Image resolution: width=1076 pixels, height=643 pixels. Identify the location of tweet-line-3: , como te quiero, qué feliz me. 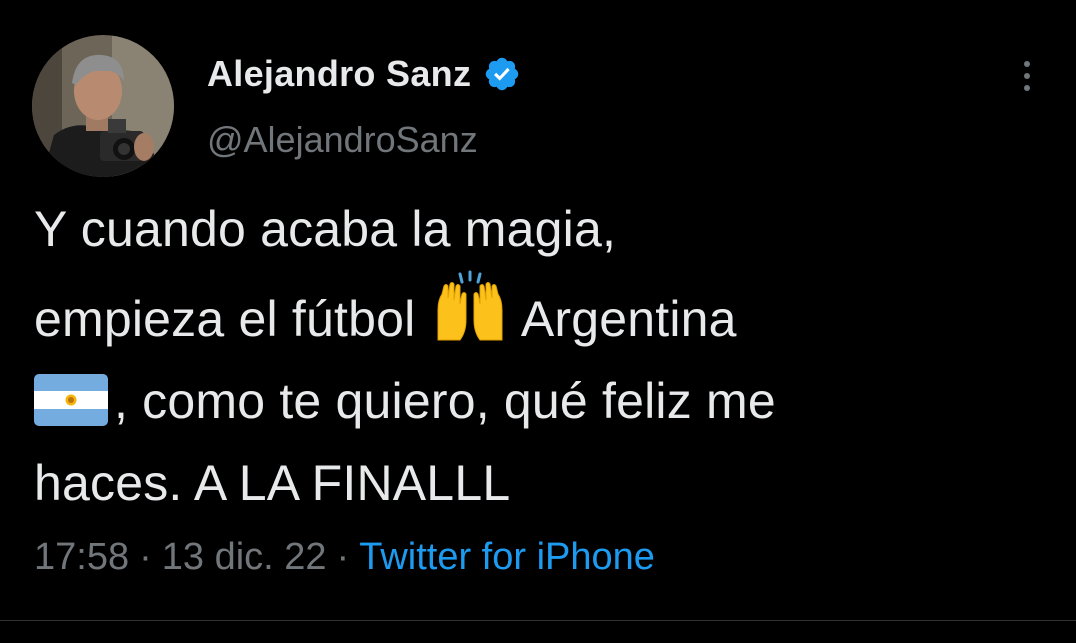
(534, 401).